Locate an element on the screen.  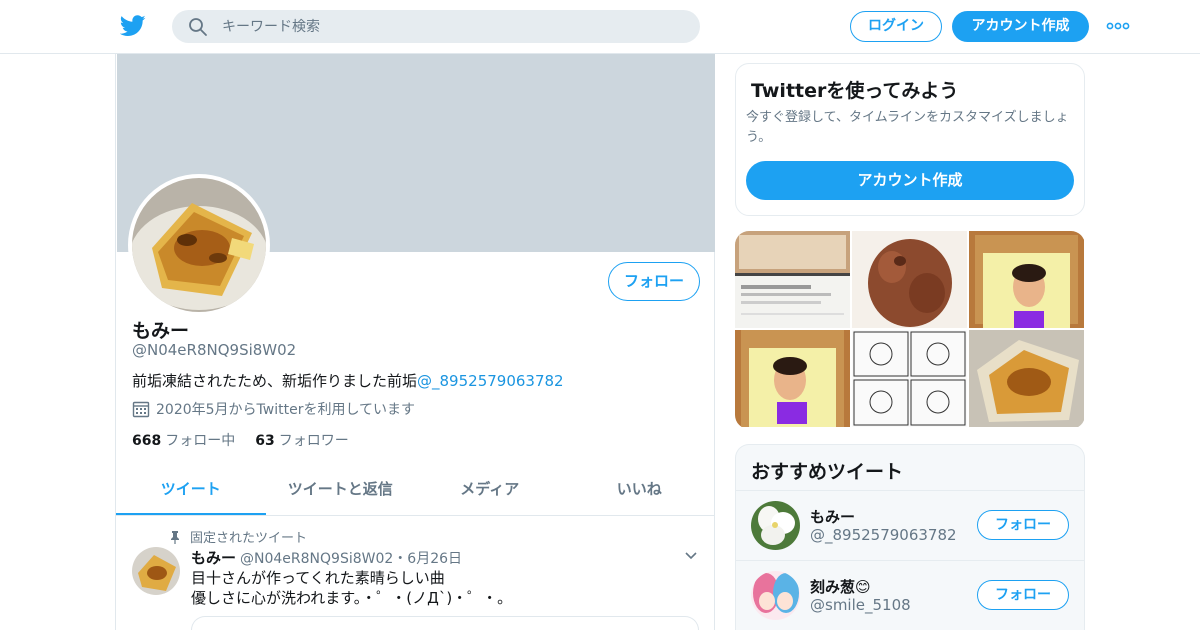
pin-icon is located at coordinates (175, 537).